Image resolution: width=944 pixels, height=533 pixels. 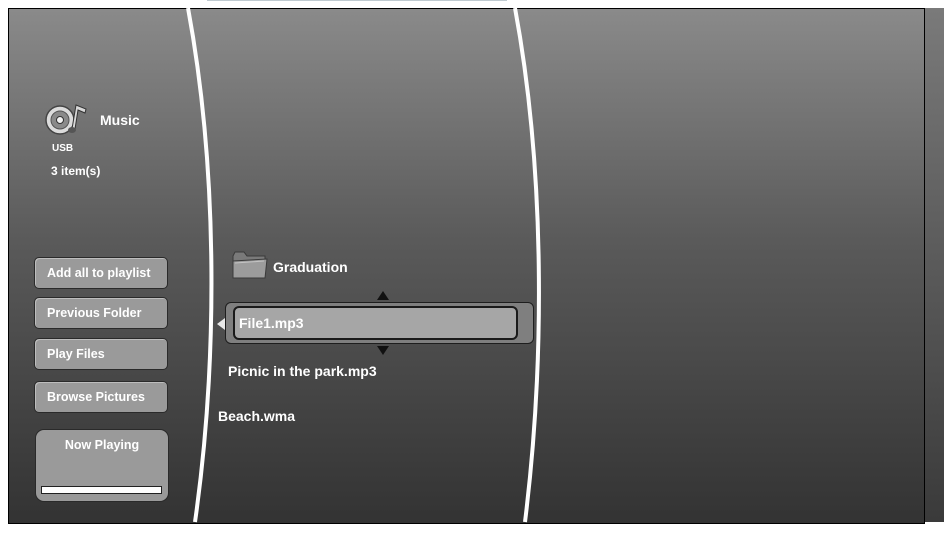 What do you see at coordinates (310, 267) in the screenshot?
I see `folder-item-label: Graduation` at bounding box center [310, 267].